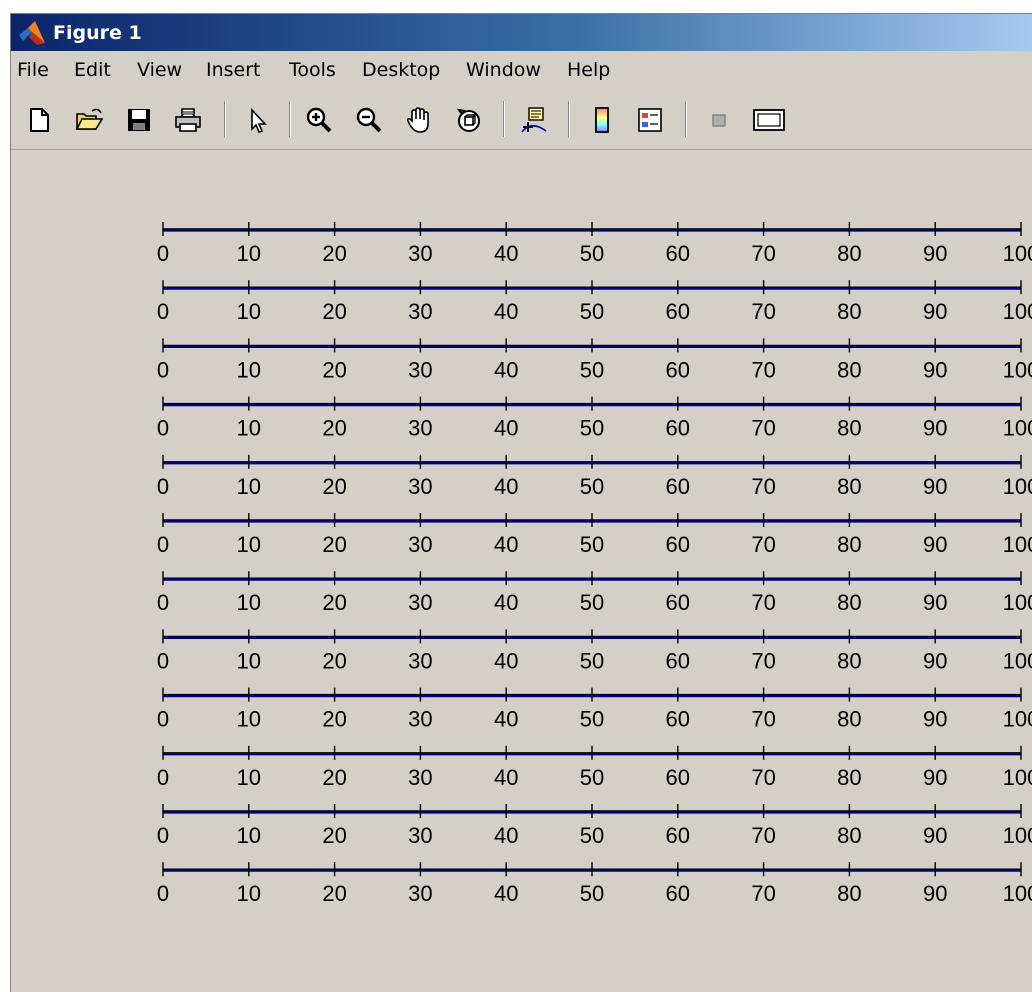 Image resolution: width=1032 pixels, height=992 pixels. I want to click on print-icon, so click(188, 120).